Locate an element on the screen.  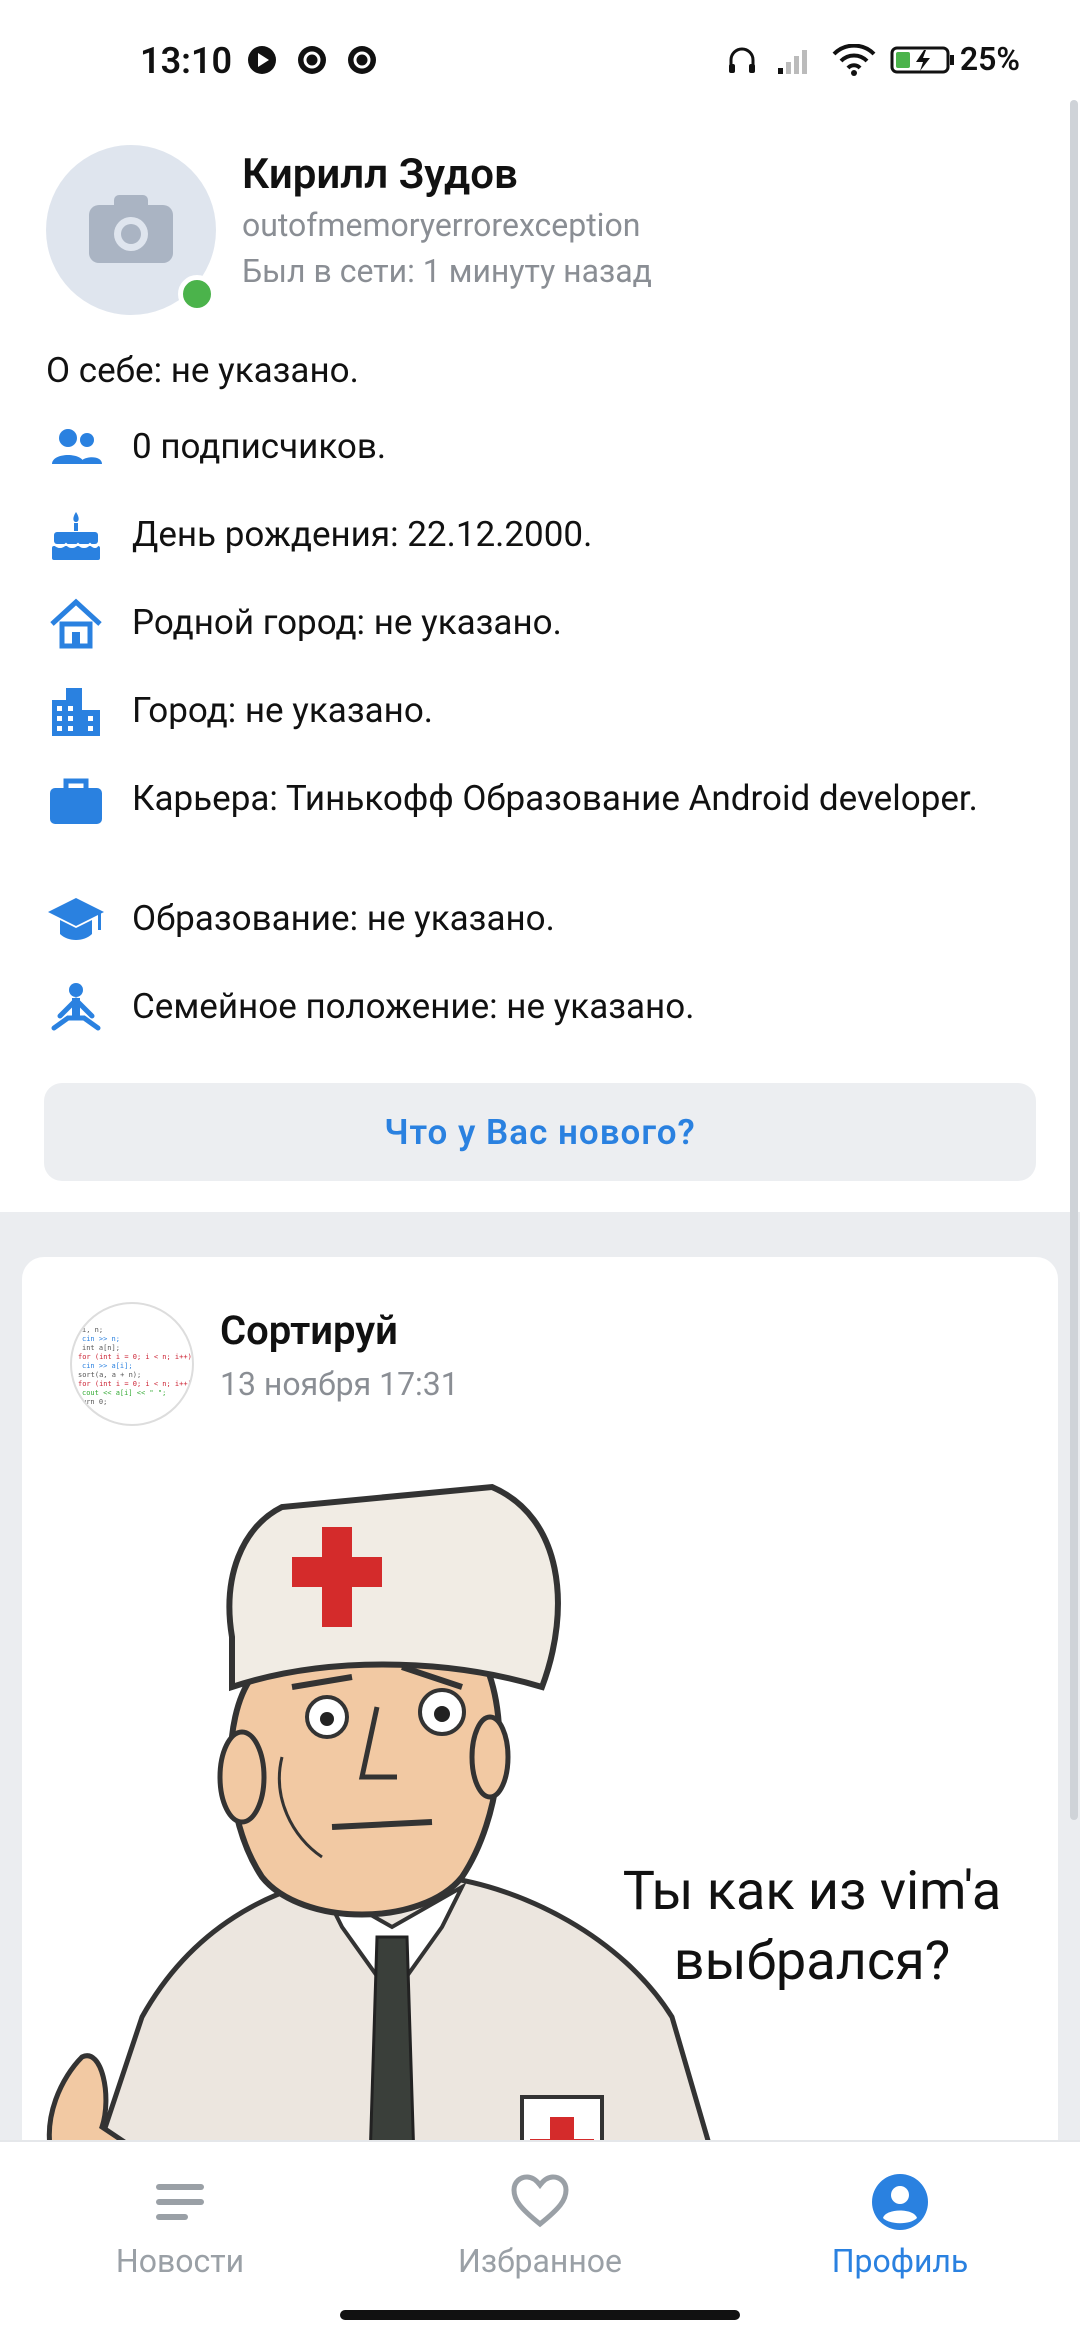
followers-icon is located at coordinates (77, 446).